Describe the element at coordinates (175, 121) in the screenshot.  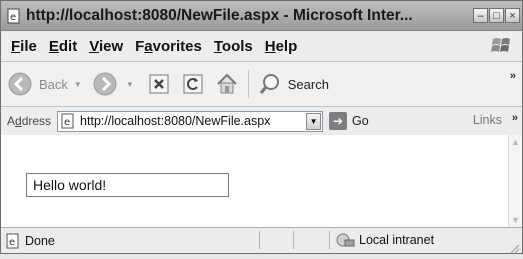
I see `address-url: http://localhost:8080/NewFile.aspx` at that location.